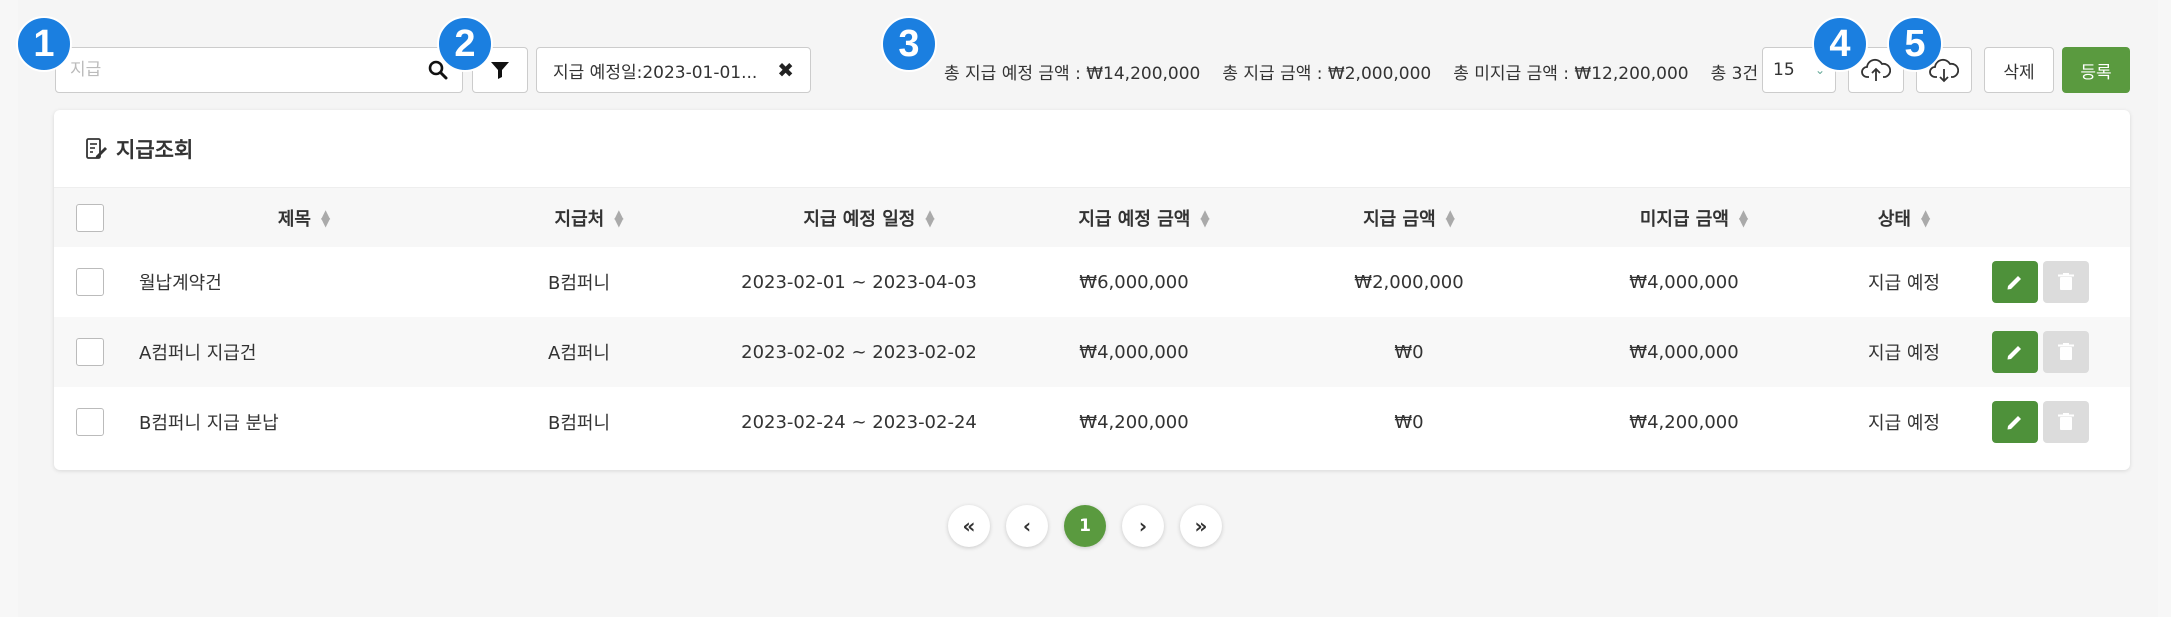 The height and width of the screenshot is (617, 2171). Describe the element at coordinates (2019, 70) in the screenshot. I see `delete-button: 삭제` at that location.